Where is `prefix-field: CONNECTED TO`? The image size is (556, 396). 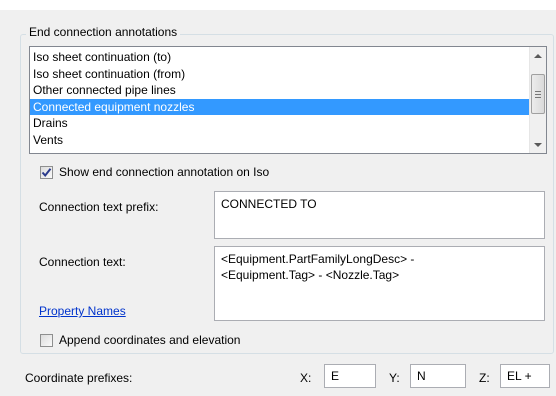 prefix-field: CONNECTED TO is located at coordinates (379, 215).